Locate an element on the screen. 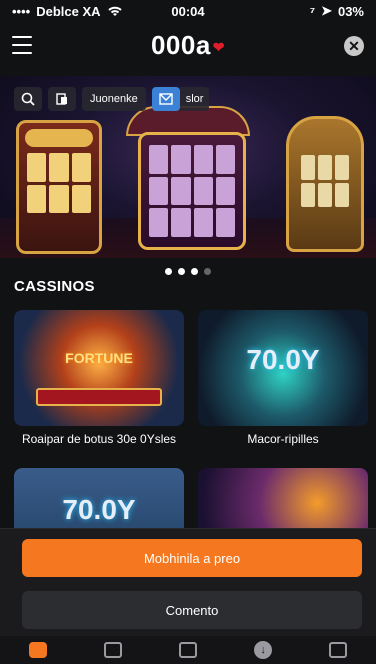  tab-games is located at coordinates (113, 650).